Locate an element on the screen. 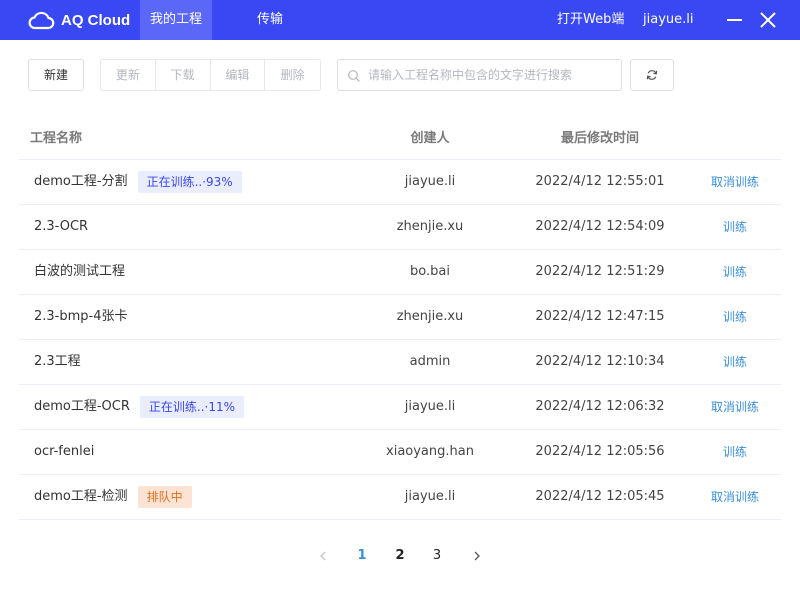 The height and width of the screenshot is (600, 800). project-name-cell: demo工程-检测 排队中 is located at coordinates (113, 497).